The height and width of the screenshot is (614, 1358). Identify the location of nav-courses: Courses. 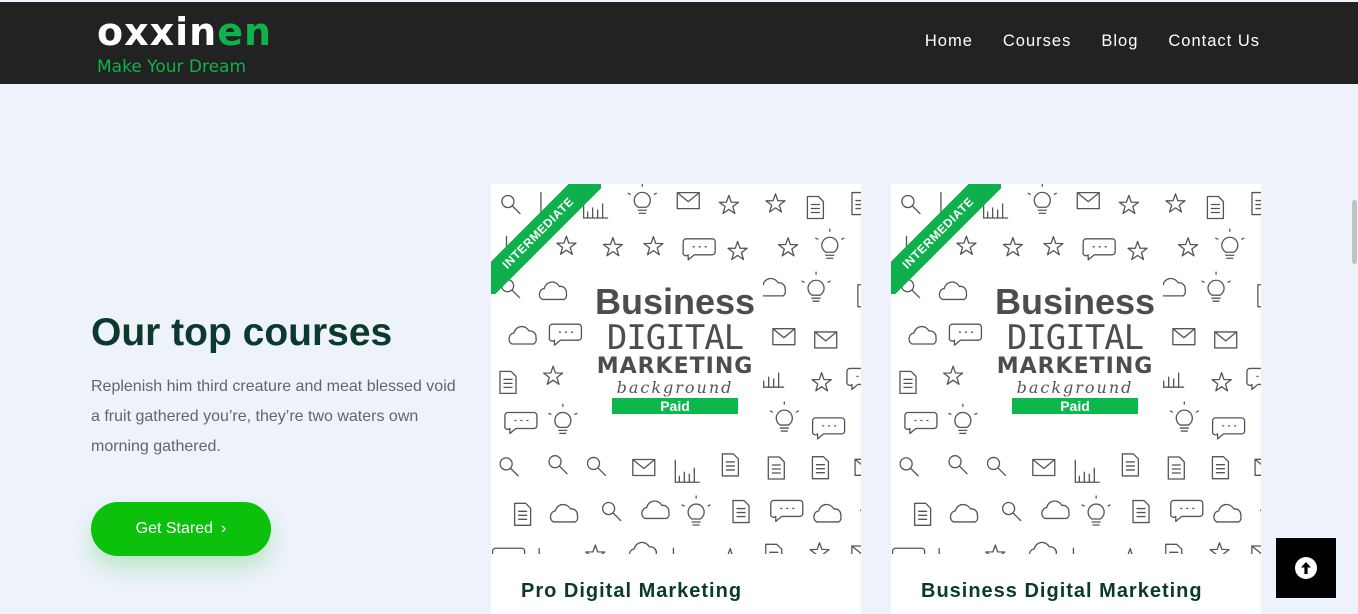
(1037, 41).